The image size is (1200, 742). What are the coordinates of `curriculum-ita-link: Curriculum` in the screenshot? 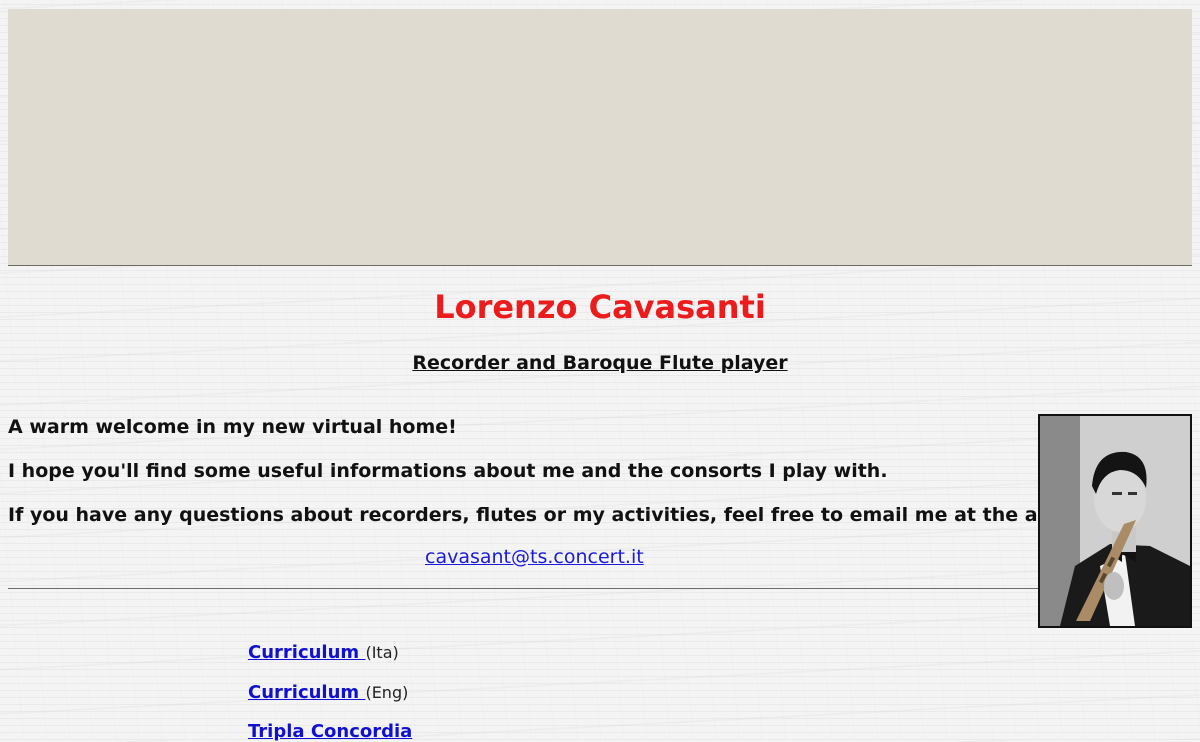 It's located at (306, 652).